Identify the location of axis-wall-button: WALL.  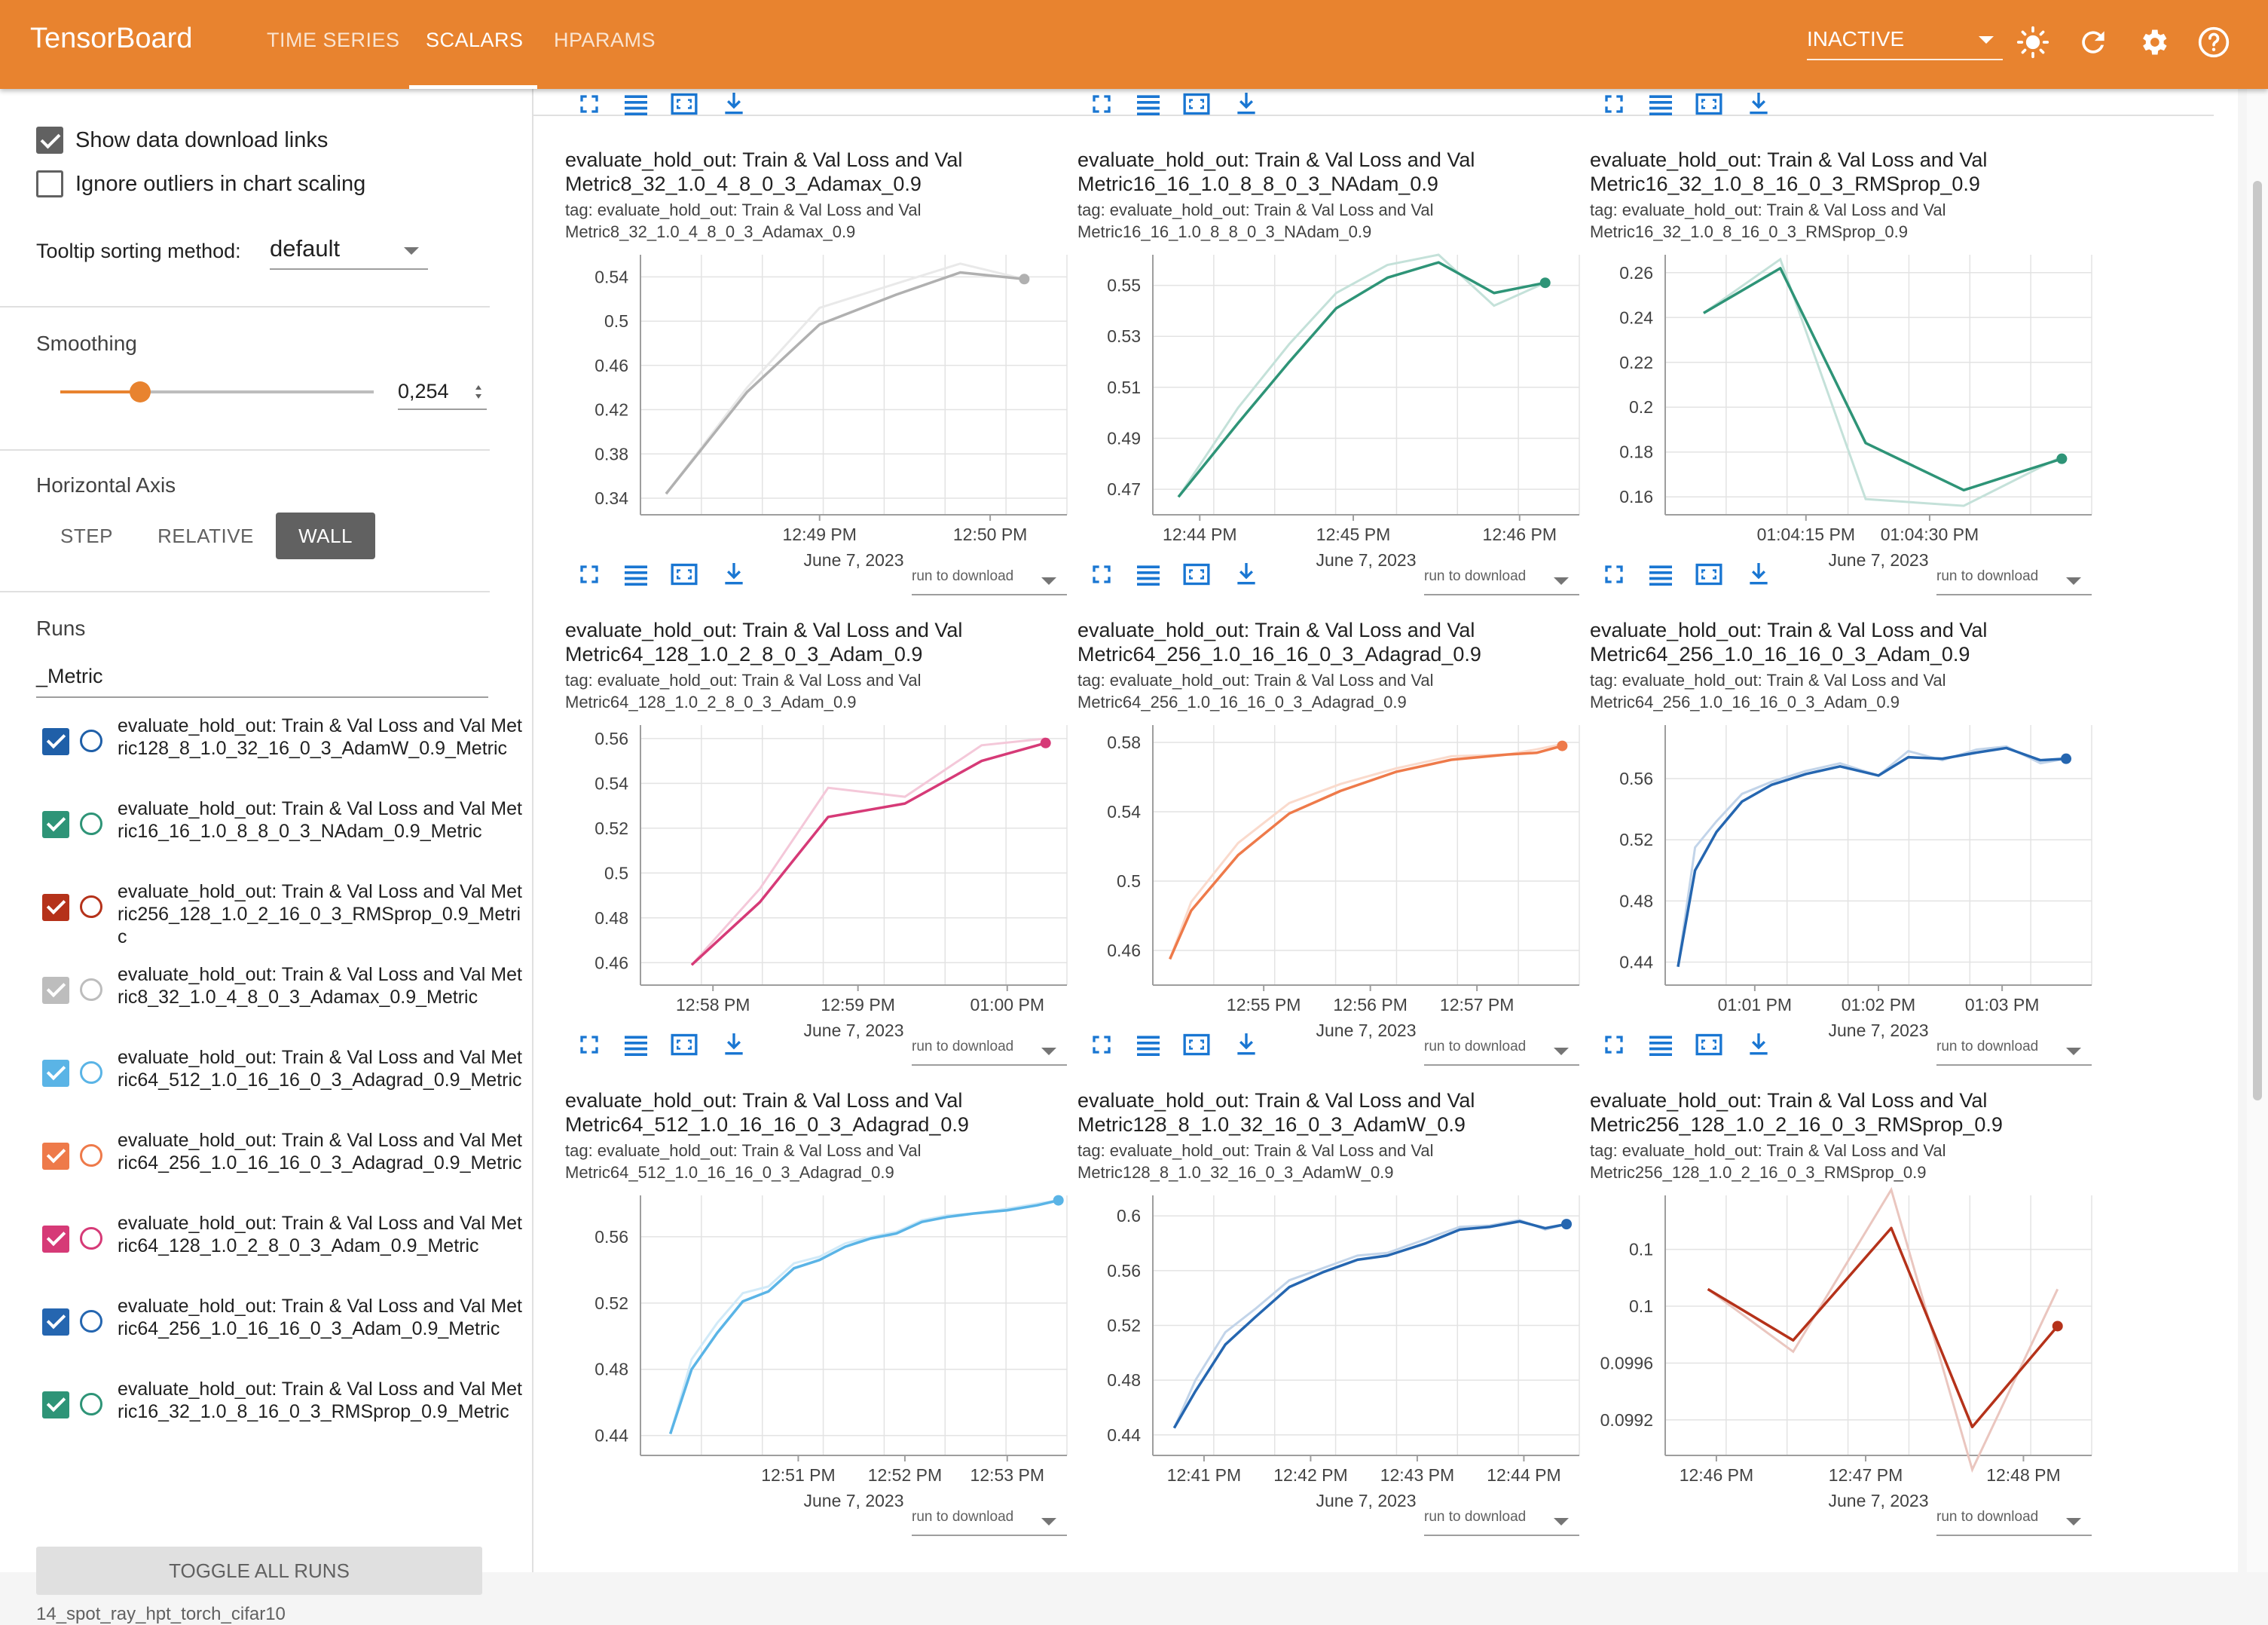
(325, 536).